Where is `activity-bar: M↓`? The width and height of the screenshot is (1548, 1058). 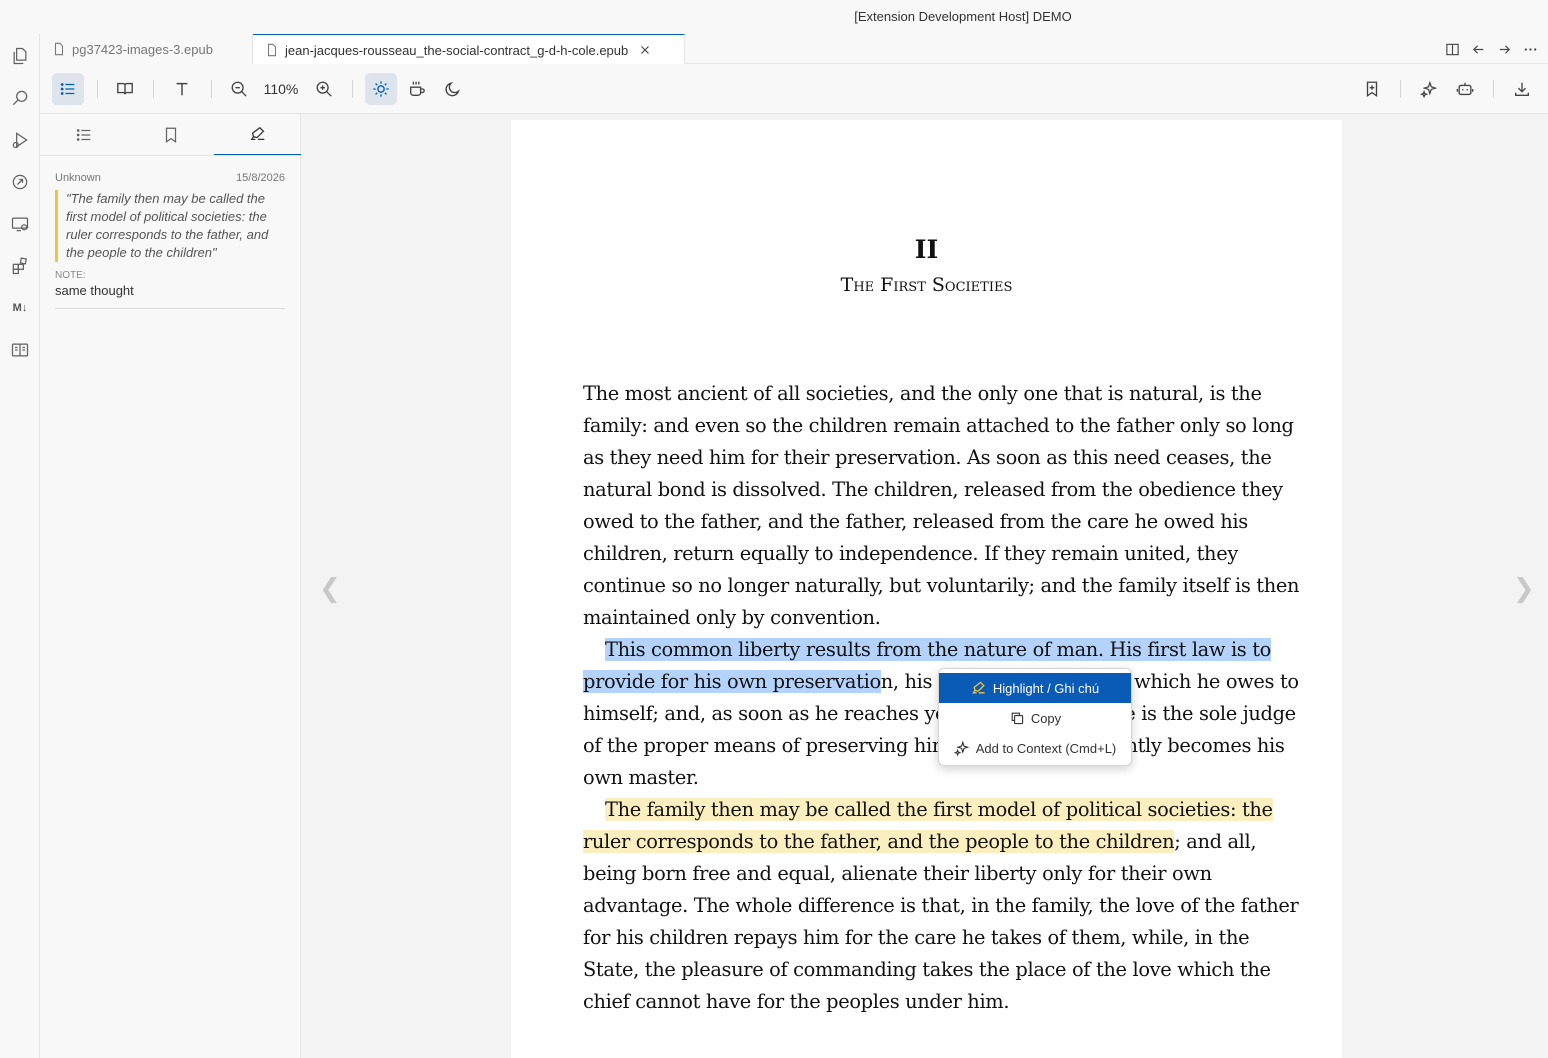 activity-bar: M↓ is located at coordinates (20, 546).